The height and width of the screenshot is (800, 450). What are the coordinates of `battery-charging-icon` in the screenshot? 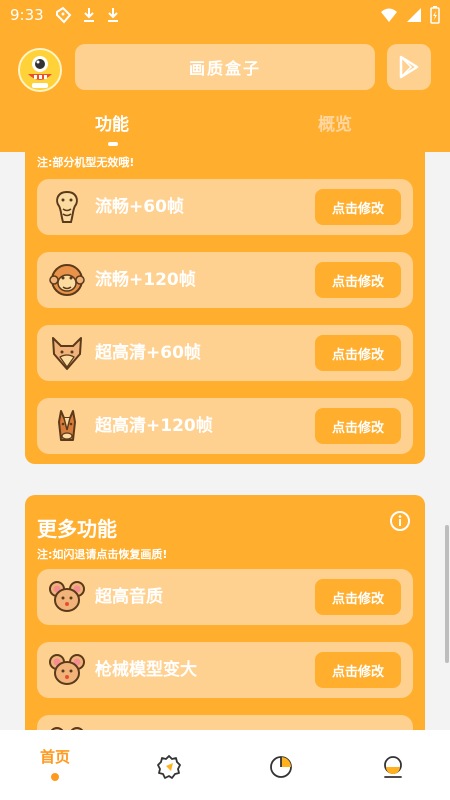 It's located at (435, 15).